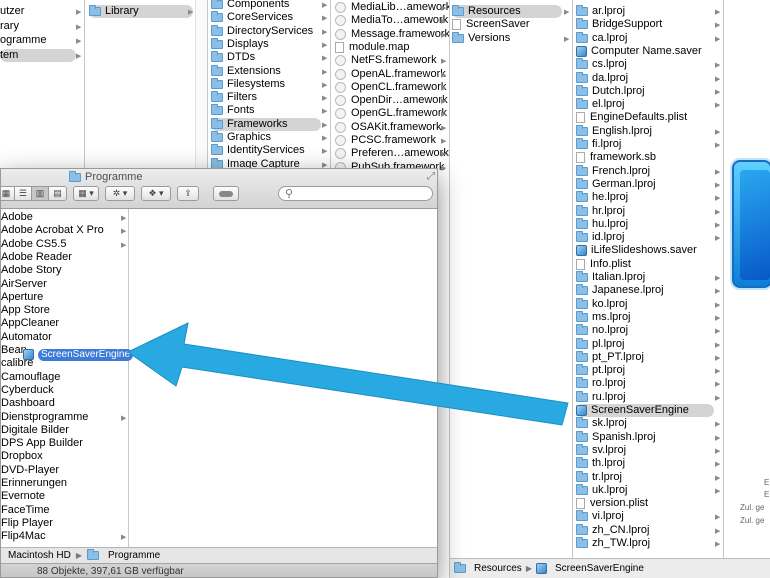  What do you see at coordinates (645, 530) in the screenshot?
I see `list-item: zh_CN.lproj` at bounding box center [645, 530].